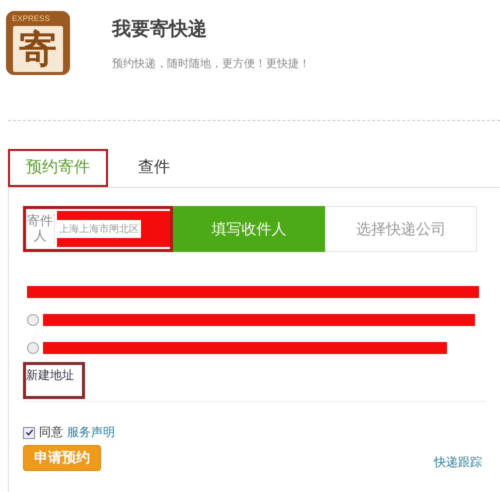 This screenshot has width=500, height=492. Describe the element at coordinates (54, 380) in the screenshot. I see `new-address-link: 新建地址` at that location.